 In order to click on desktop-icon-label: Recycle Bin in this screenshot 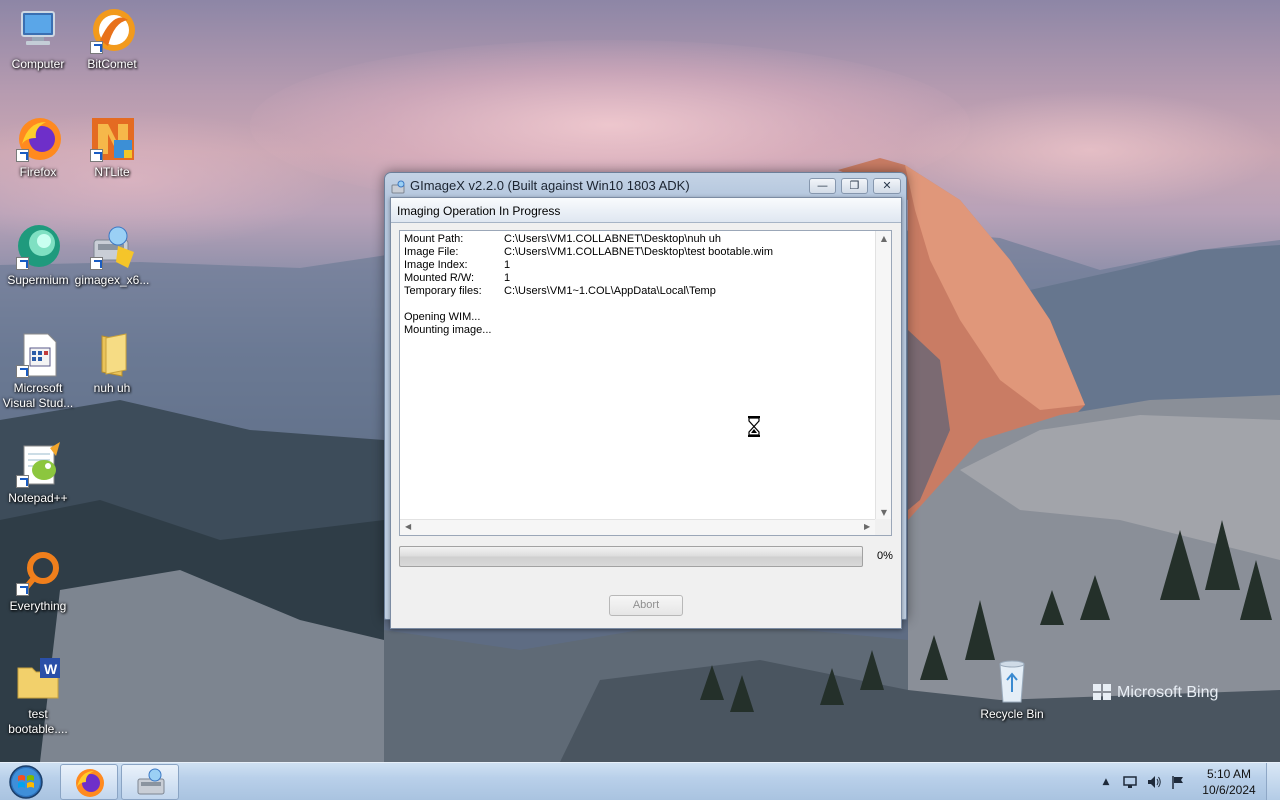, I will do `click(1012, 714)`.